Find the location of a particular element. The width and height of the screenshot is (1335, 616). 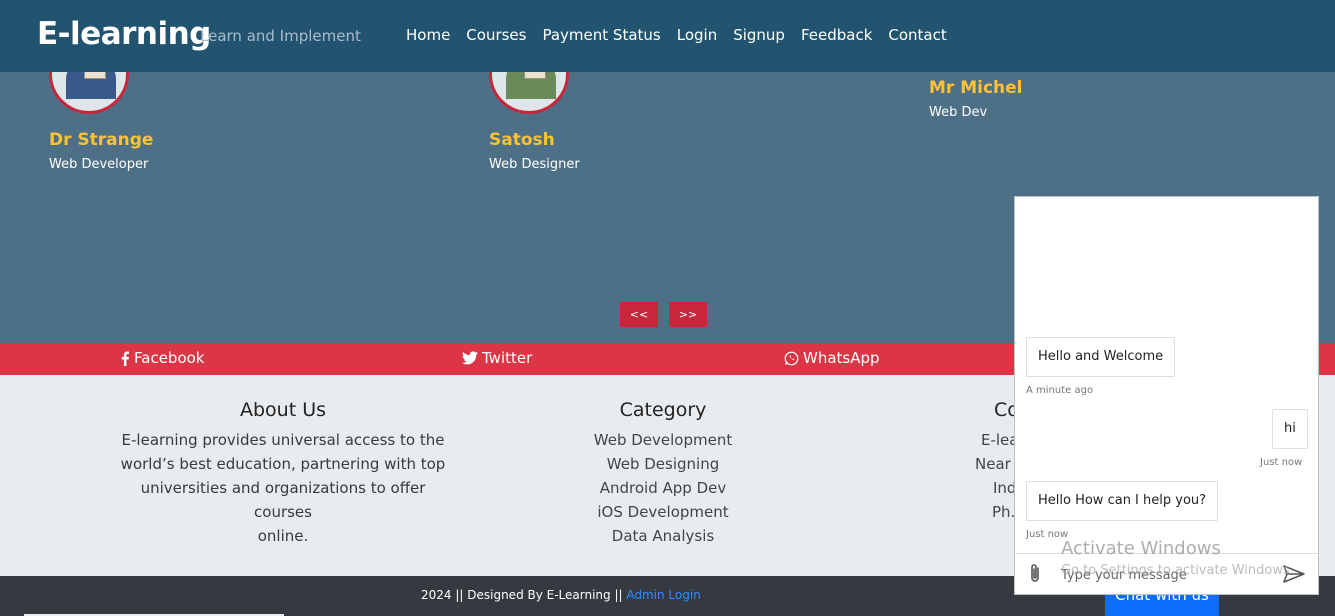

nav-courses: Courses is located at coordinates (496, 35).